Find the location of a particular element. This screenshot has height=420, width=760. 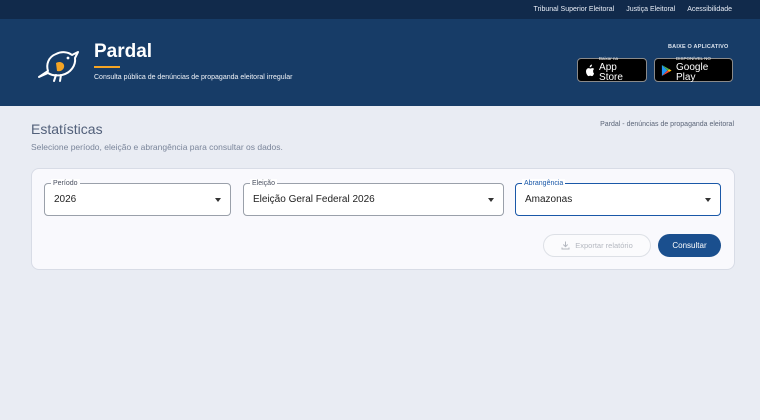

app-store-label: App Store is located at coordinates (611, 72).